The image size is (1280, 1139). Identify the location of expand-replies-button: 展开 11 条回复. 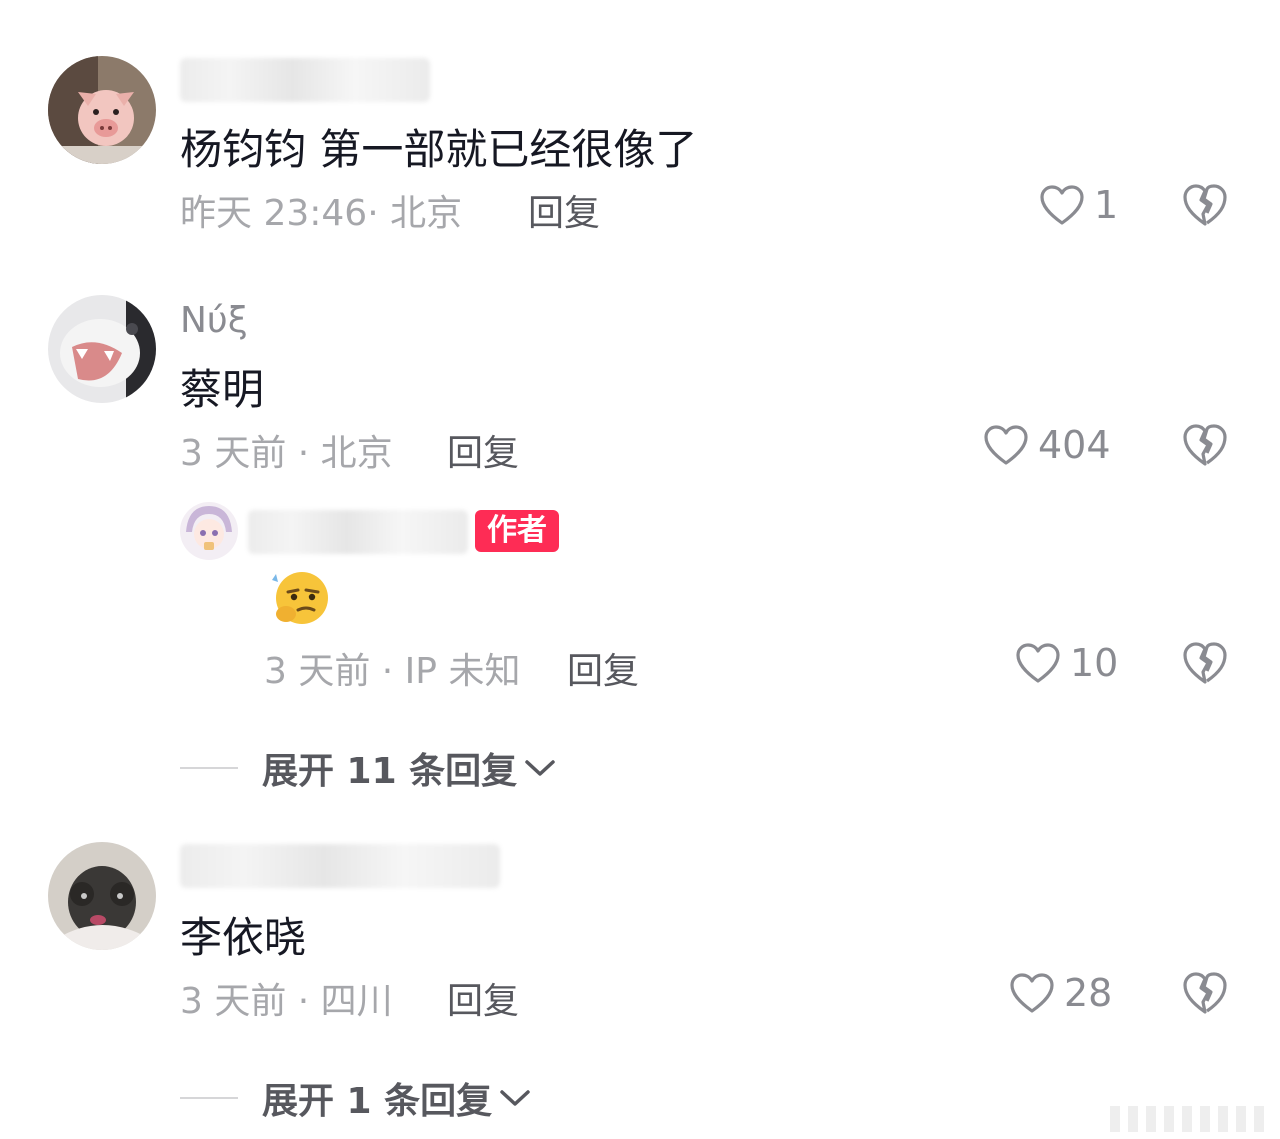
(368, 768).